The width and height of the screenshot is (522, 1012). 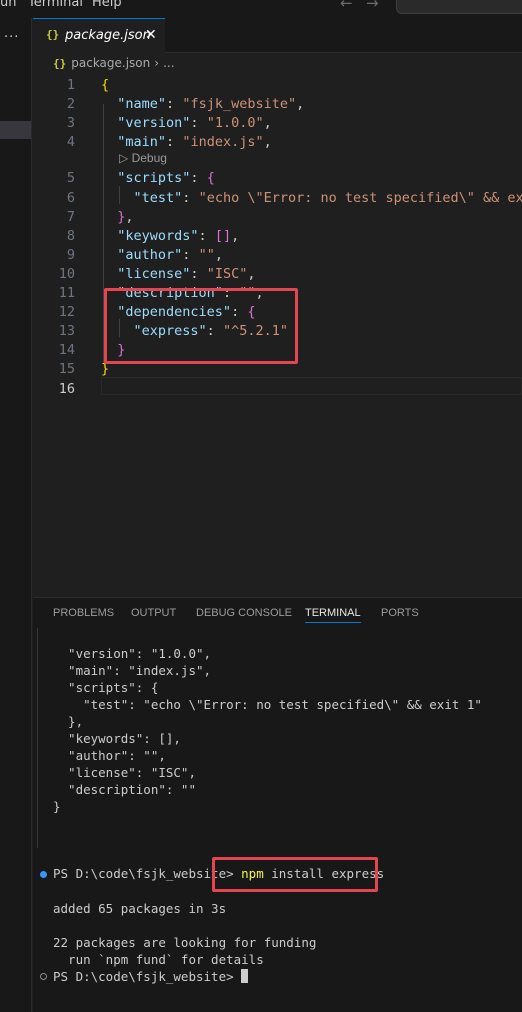 What do you see at coordinates (124, 772) in the screenshot?
I see `terminal-output-line: "license": "ISC",` at bounding box center [124, 772].